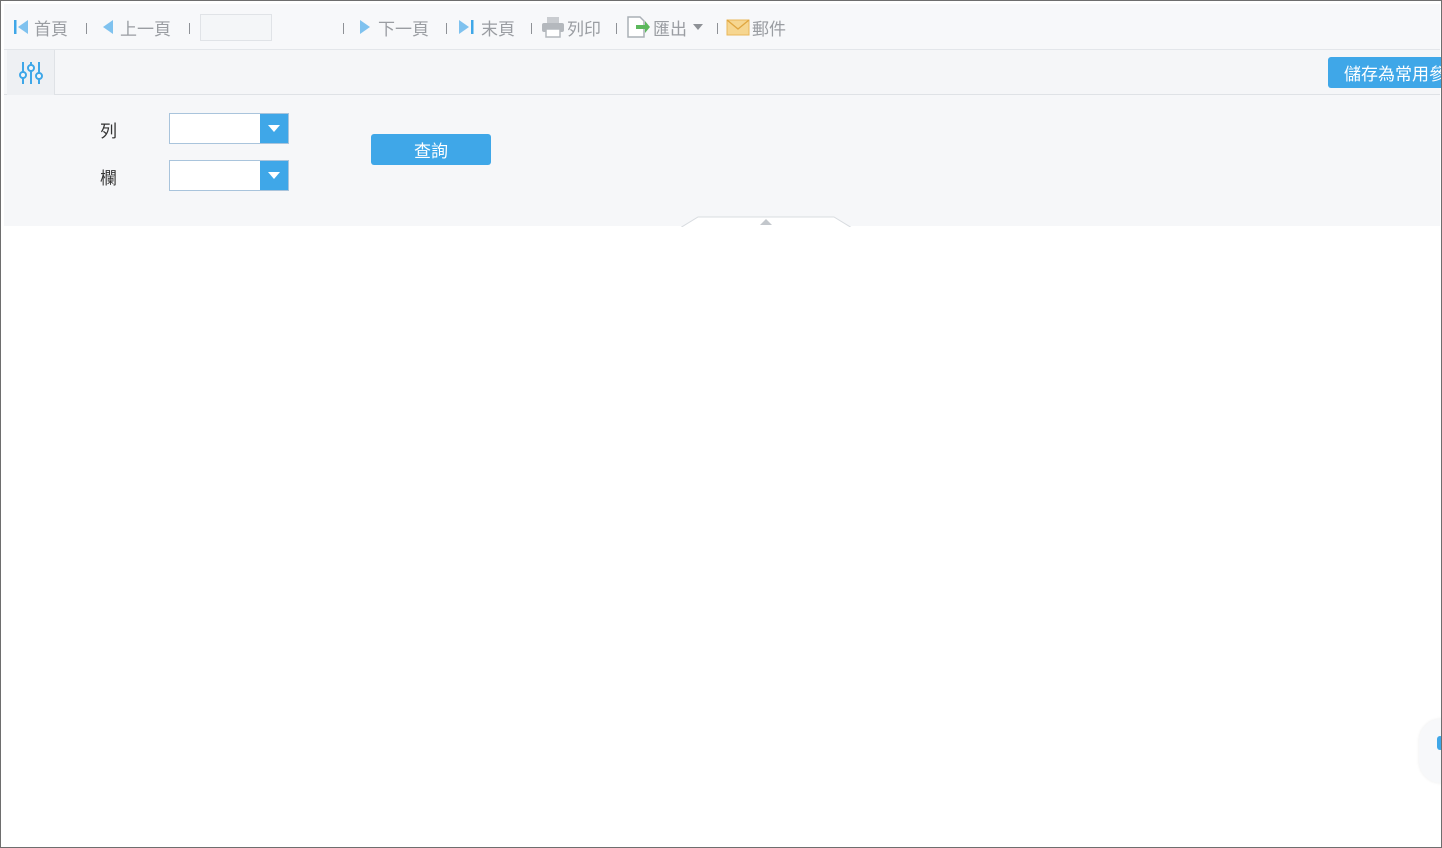 The image size is (1442, 848). I want to click on first-page-icon, so click(21, 27).